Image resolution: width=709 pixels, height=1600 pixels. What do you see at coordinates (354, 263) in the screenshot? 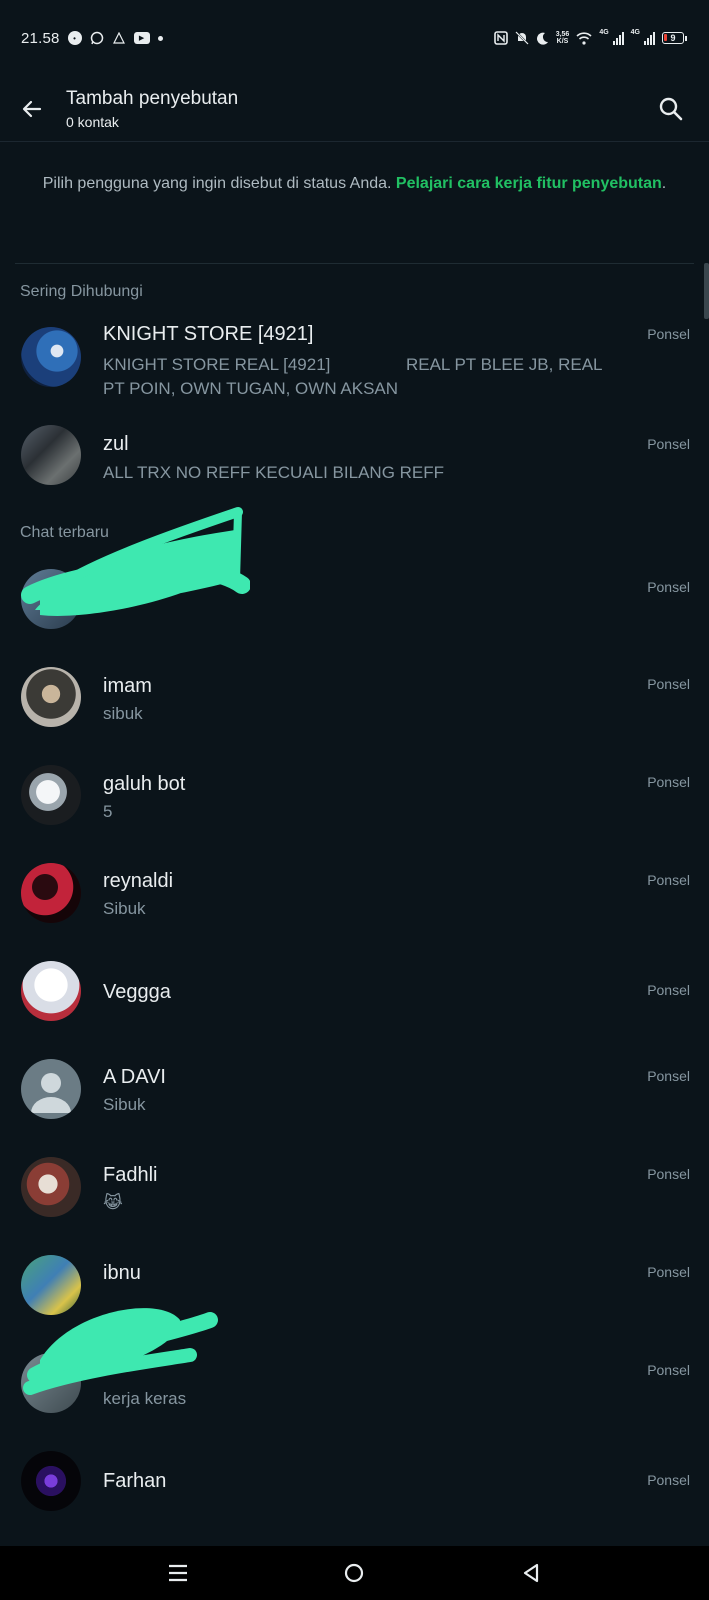
I see `section-divider` at bounding box center [354, 263].